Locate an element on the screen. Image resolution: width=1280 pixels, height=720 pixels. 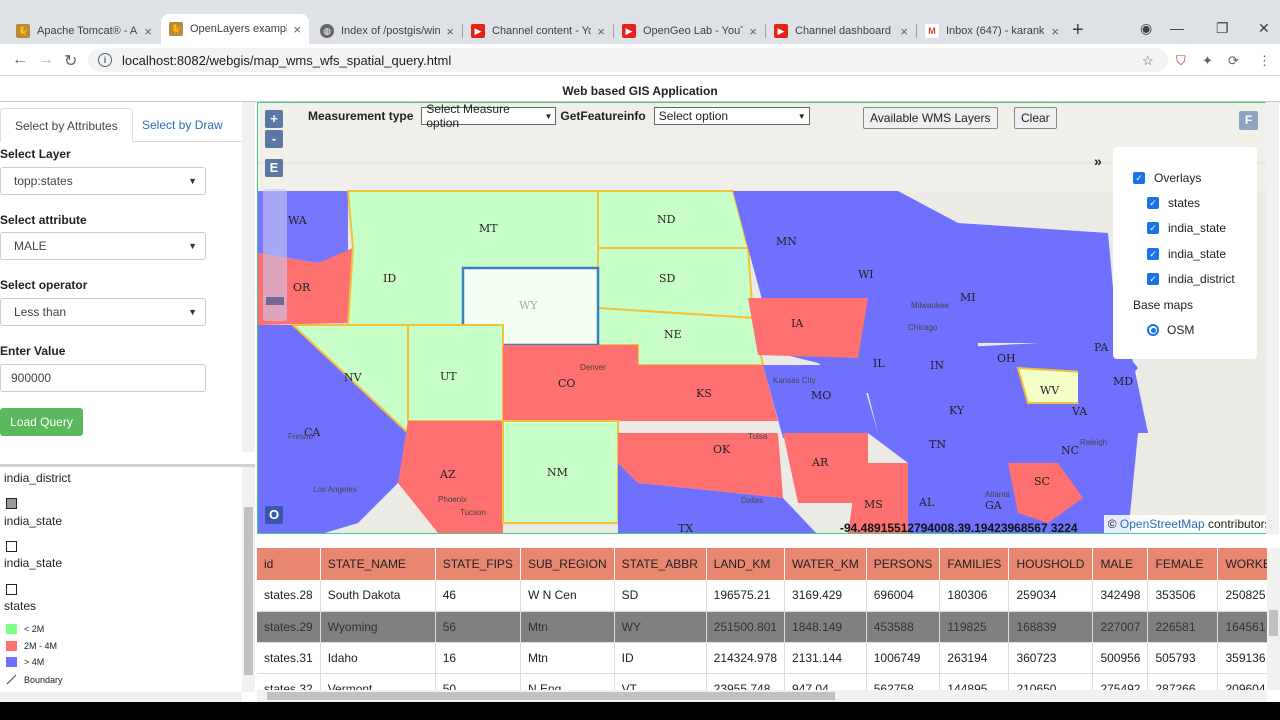
overlays-checkbox-row: ✓ Overlays is located at coordinates (1167, 178).